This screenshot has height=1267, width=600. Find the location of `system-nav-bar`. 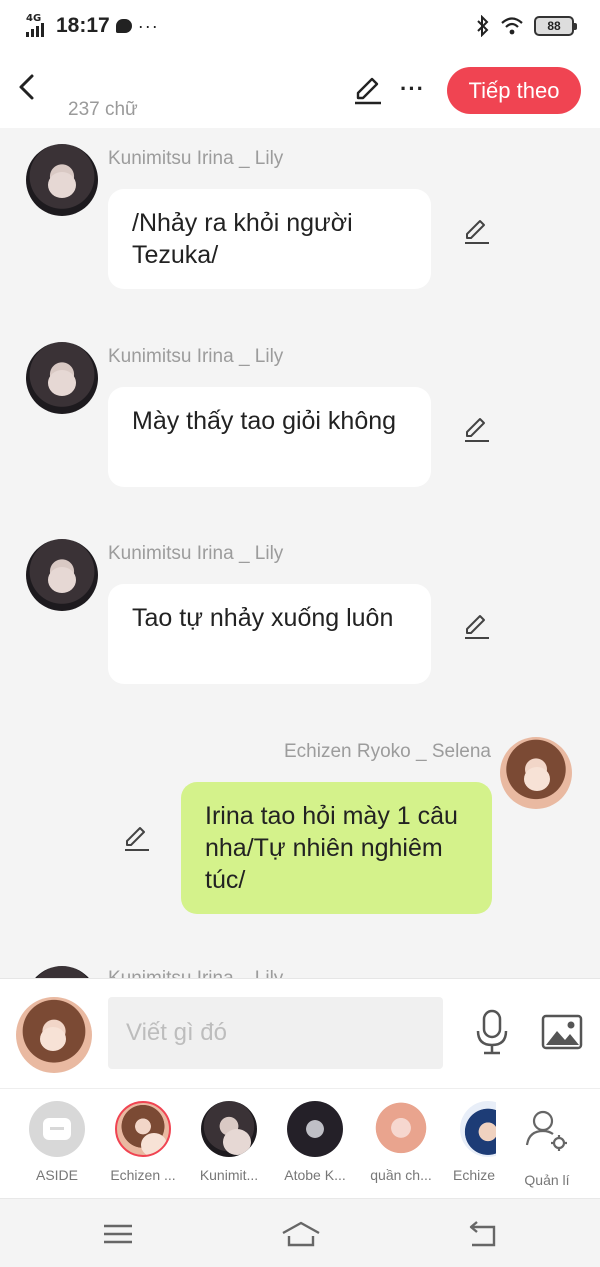

system-nav-bar is located at coordinates (300, 1232).